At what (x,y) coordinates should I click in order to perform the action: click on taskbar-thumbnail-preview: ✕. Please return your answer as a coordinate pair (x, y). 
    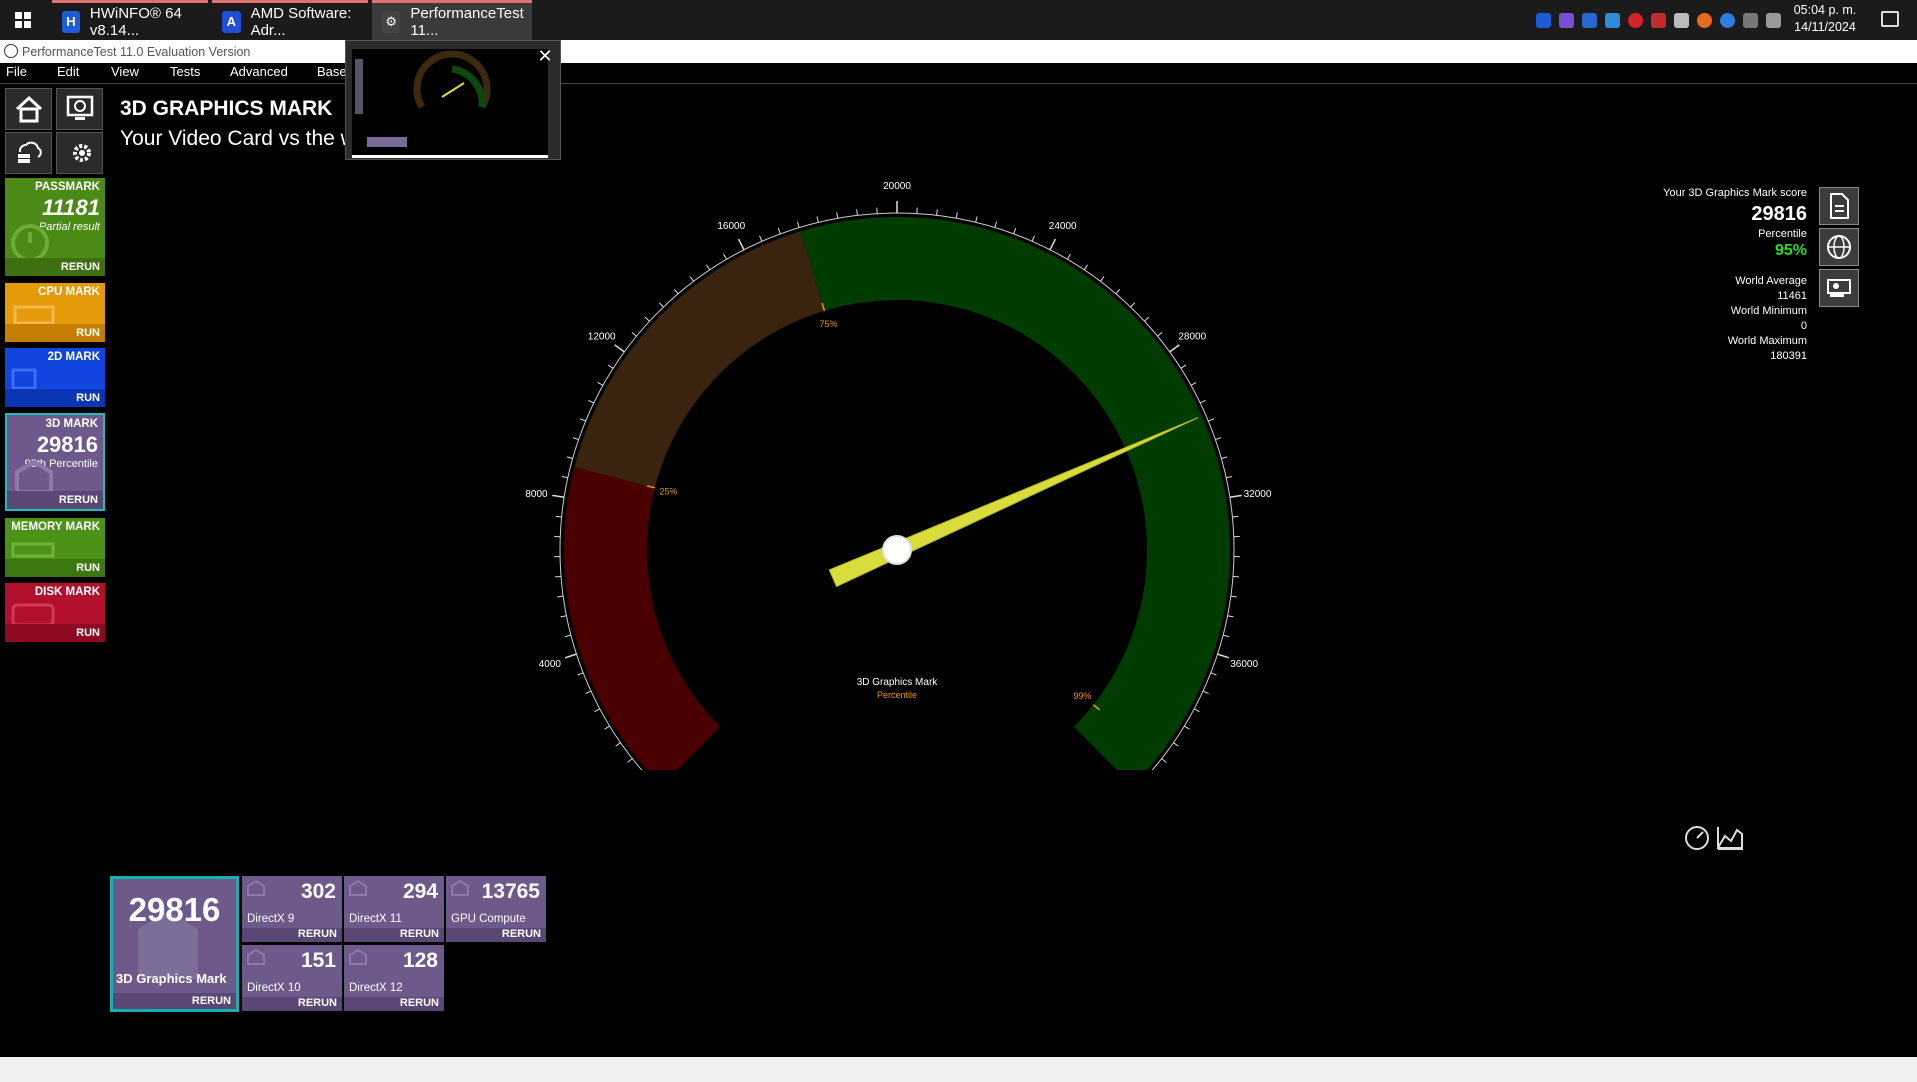
    Looking at the image, I should click on (453, 100).